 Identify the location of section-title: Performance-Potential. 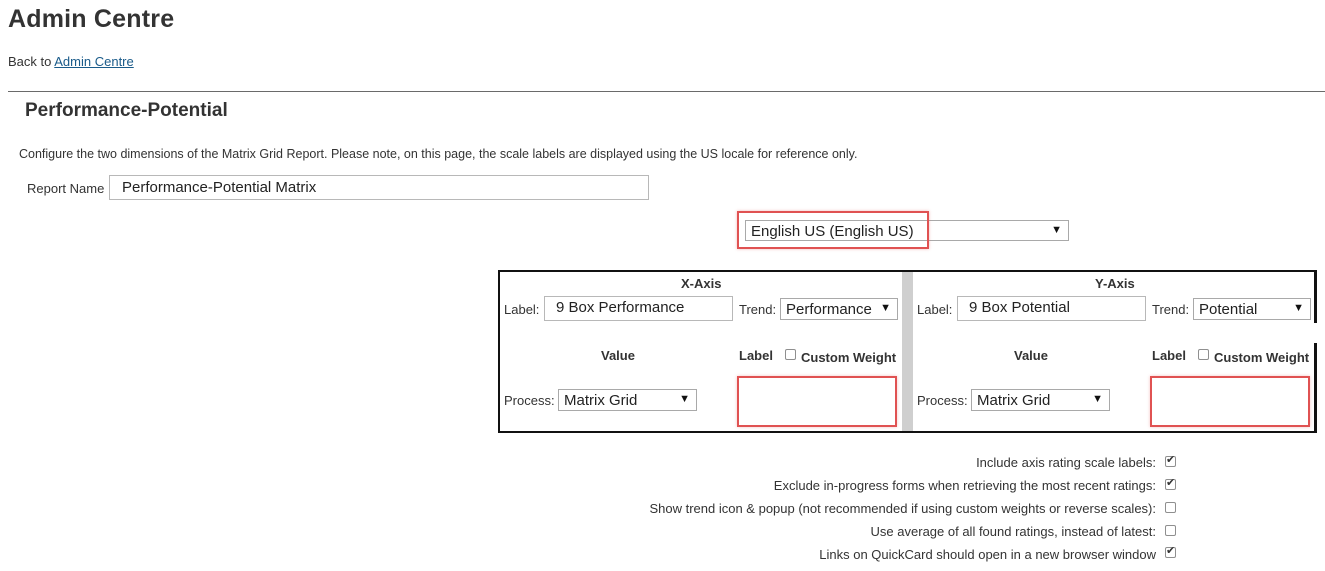
(126, 110).